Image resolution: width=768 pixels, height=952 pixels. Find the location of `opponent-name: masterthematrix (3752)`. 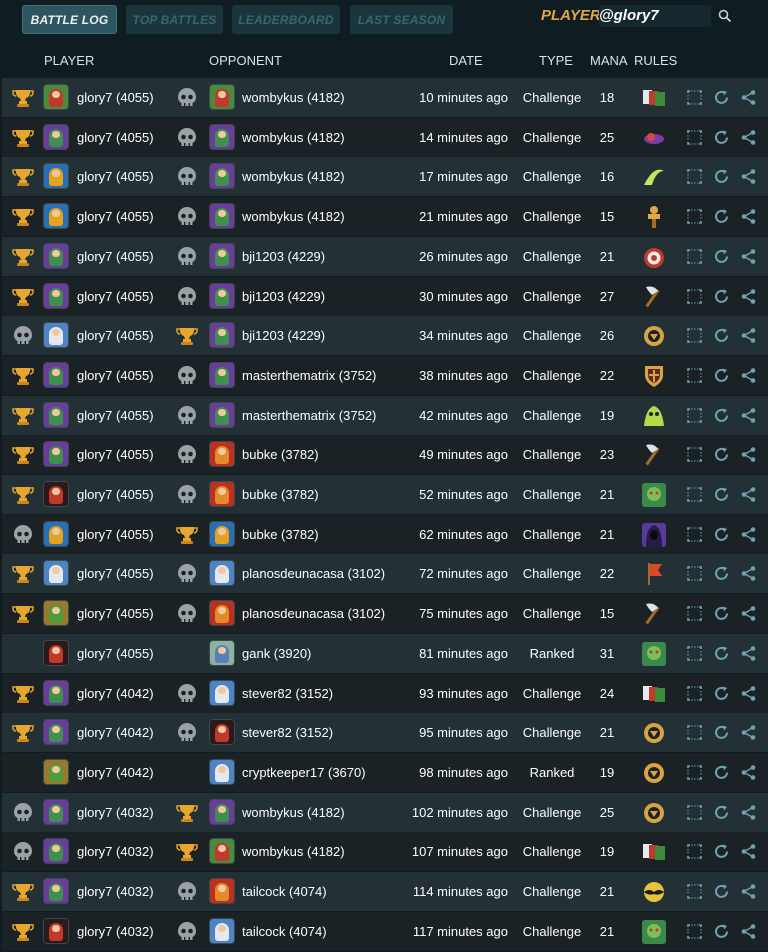

opponent-name: masterthematrix (3752) is located at coordinates (309, 415).